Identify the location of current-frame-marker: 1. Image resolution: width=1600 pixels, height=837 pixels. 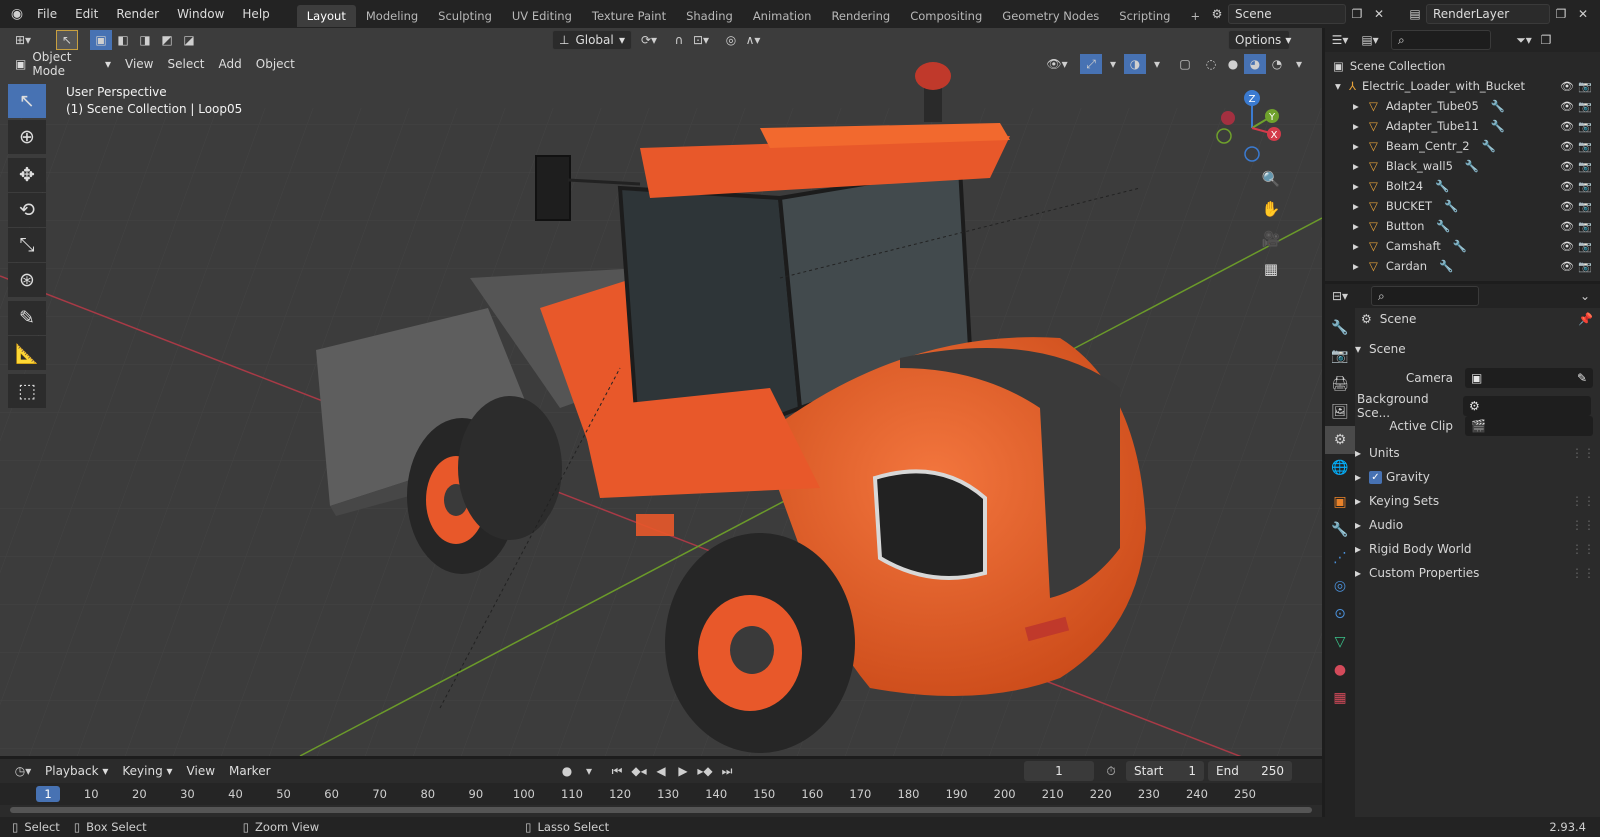
(48, 794).